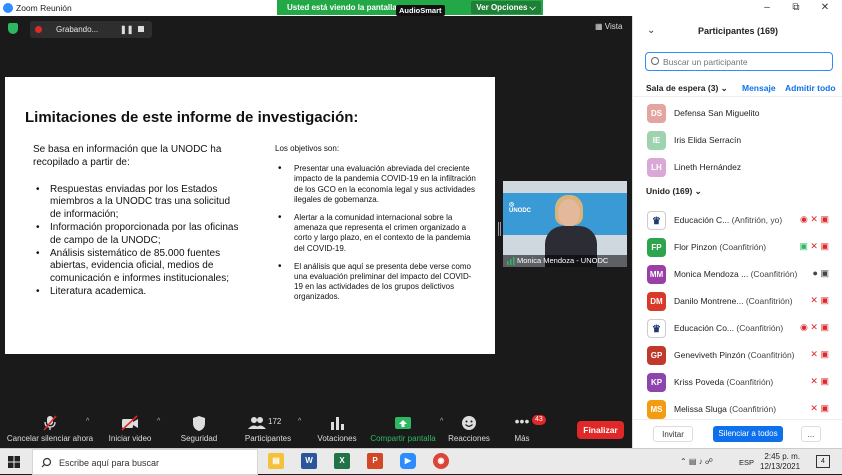 Image resolution: width=842 pixels, height=475 pixels. Describe the element at coordinates (522, 438) in the screenshot. I see `more-label: Más` at that location.